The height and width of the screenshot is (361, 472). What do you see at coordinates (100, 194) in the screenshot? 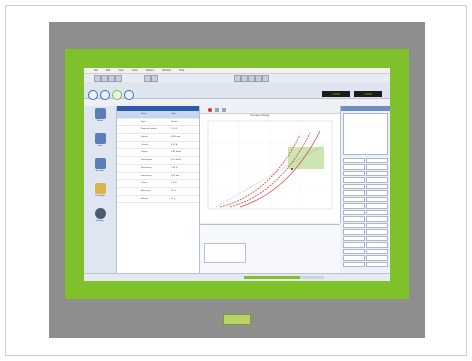
I see `sidebar-item-controller: Controller` at bounding box center [100, 194].